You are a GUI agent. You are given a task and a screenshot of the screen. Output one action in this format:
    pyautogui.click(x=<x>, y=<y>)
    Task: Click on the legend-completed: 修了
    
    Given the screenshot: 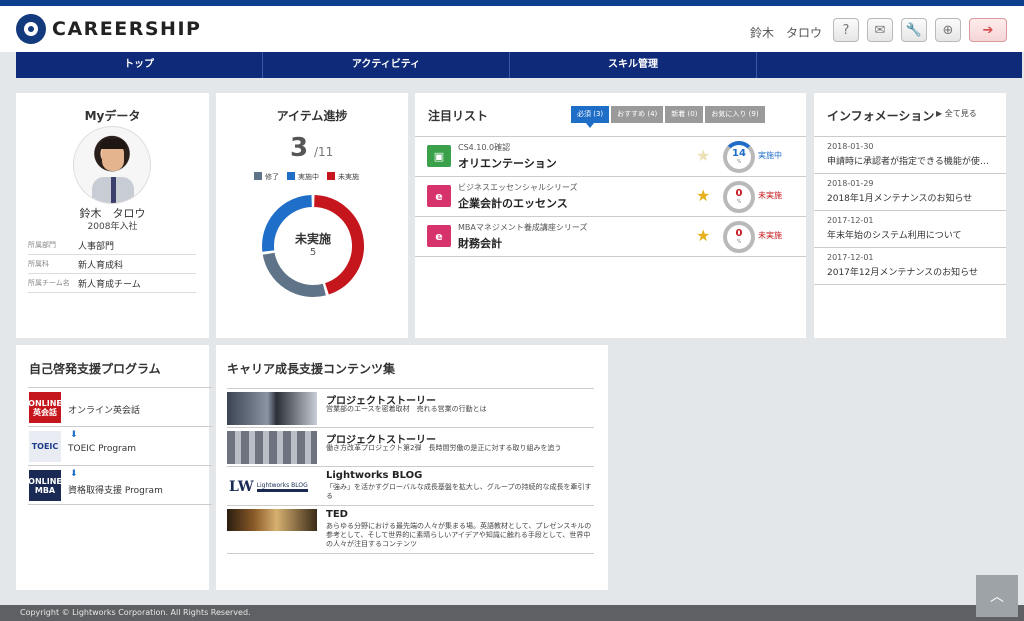 What is the action you would take?
    pyautogui.click(x=266, y=177)
    